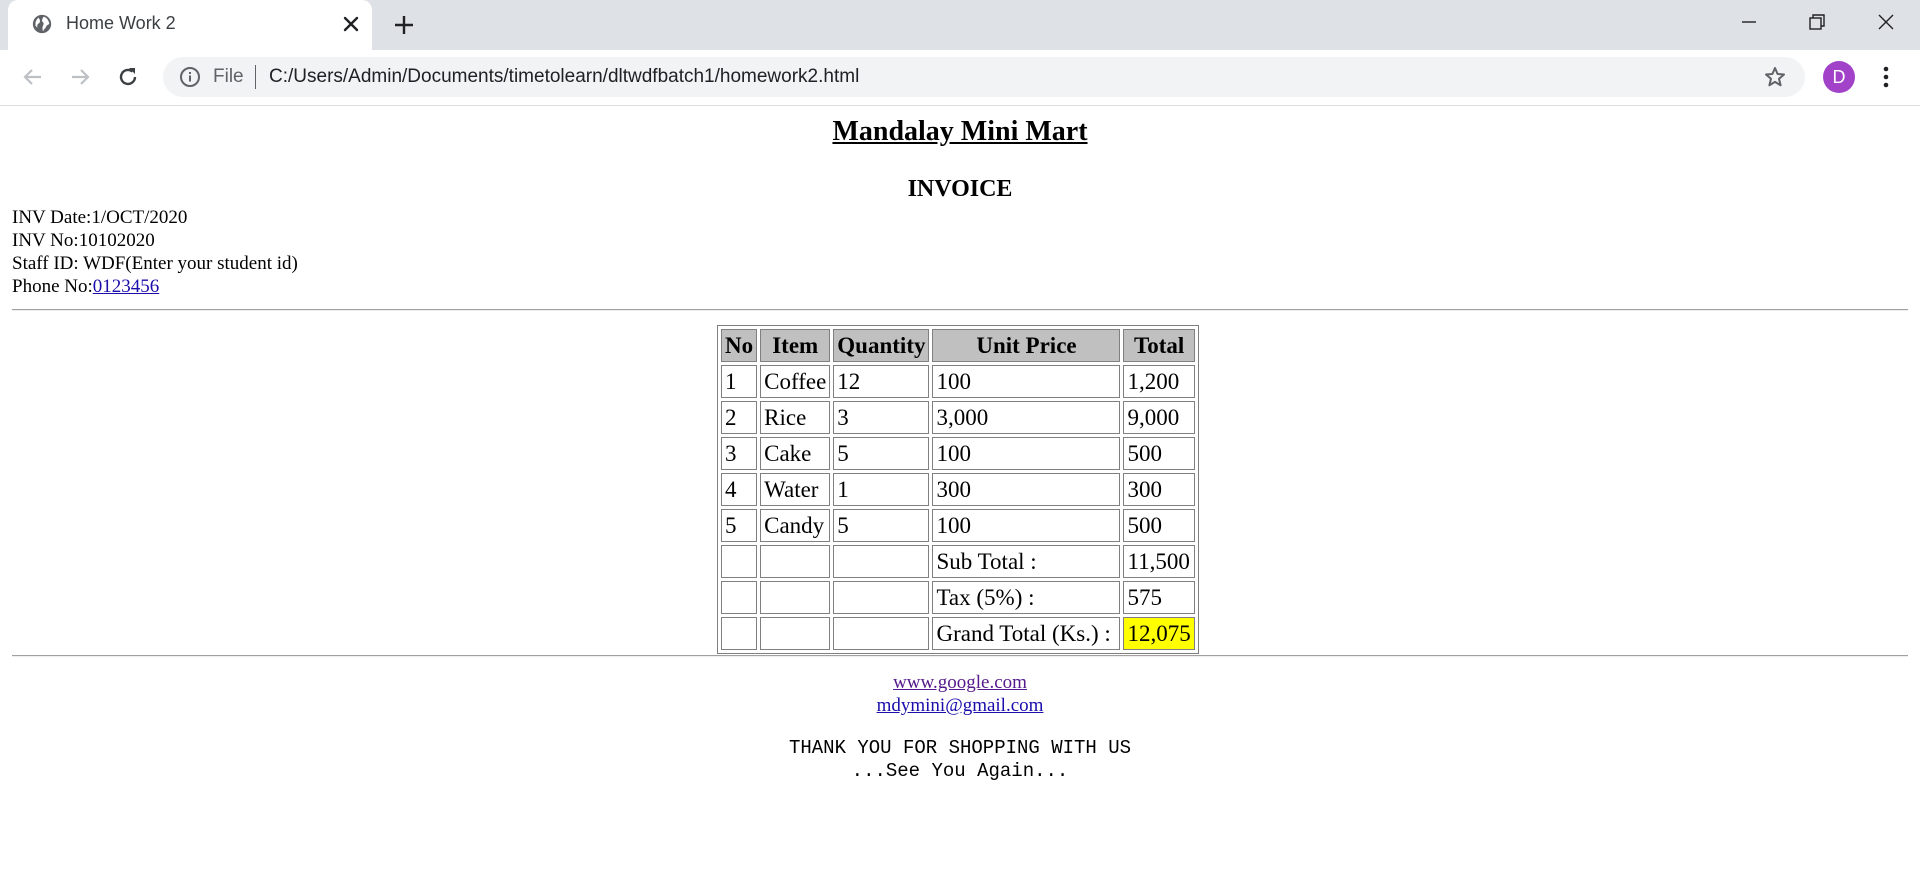 The image size is (1920, 889). Describe the element at coordinates (52, 217) in the screenshot. I see `invoice-date-label: INV Date:` at that location.